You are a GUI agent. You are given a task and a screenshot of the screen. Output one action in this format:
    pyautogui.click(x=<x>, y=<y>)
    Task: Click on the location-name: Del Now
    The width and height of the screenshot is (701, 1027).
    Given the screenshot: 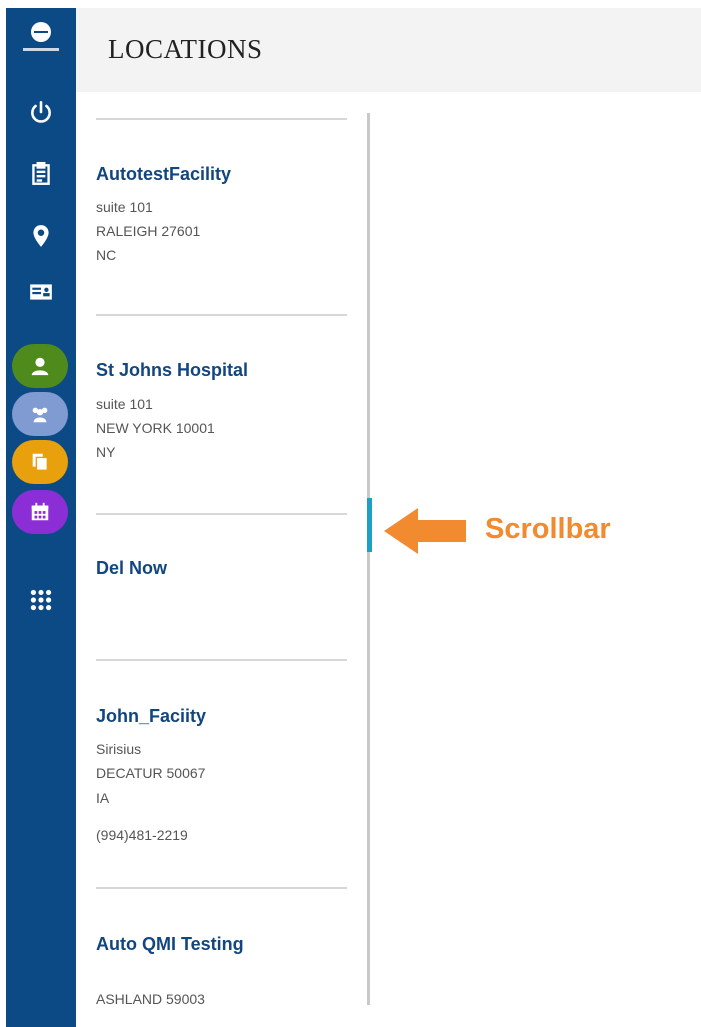 What is the action you would take?
    pyautogui.click(x=131, y=568)
    